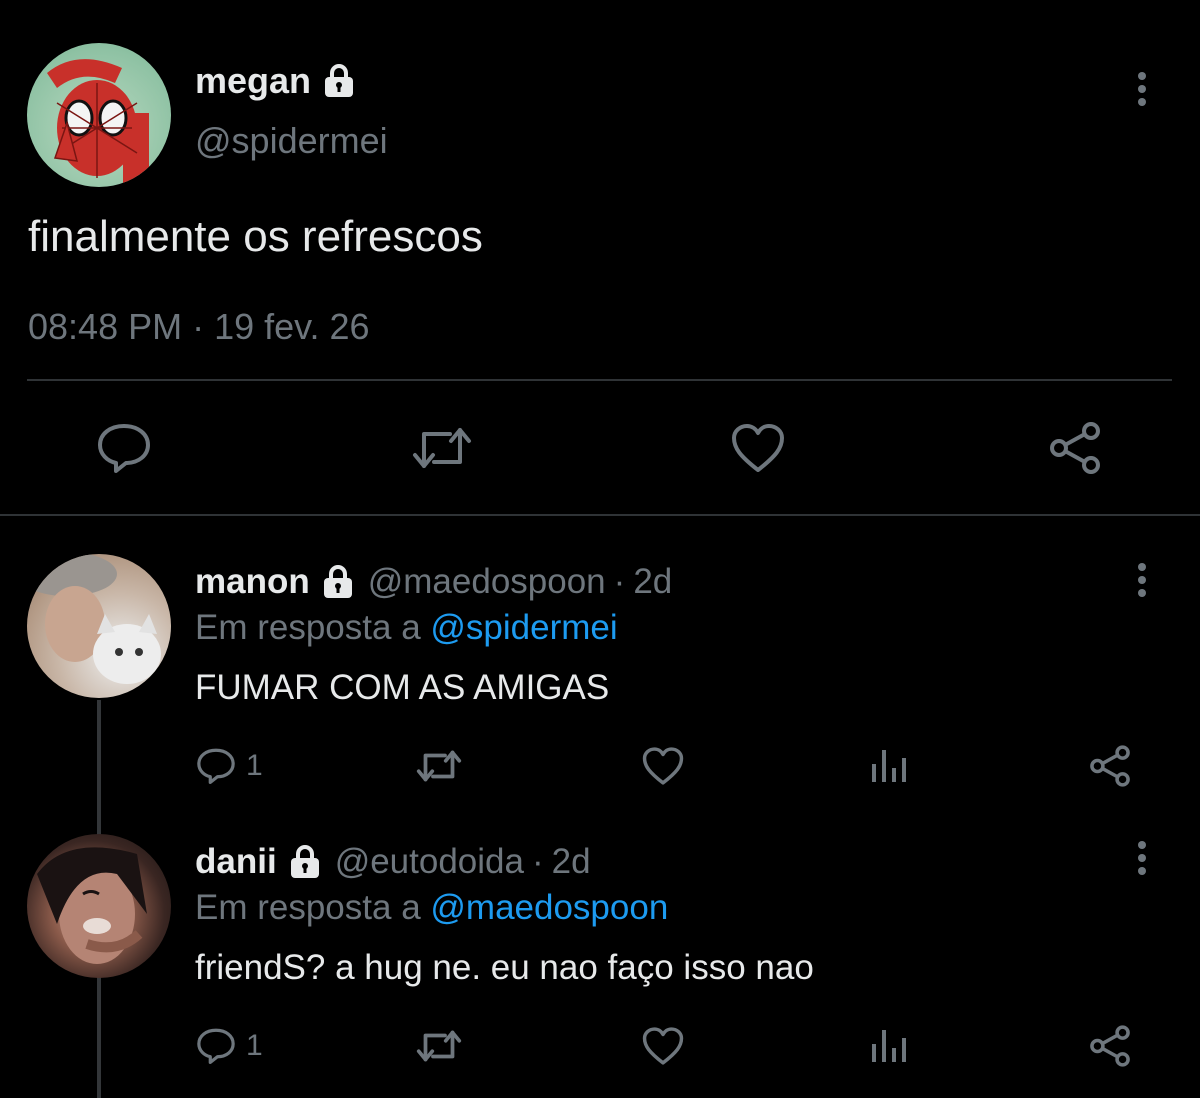 This screenshot has width=1200, height=1098. I want to click on reply-button, so click(124, 448).